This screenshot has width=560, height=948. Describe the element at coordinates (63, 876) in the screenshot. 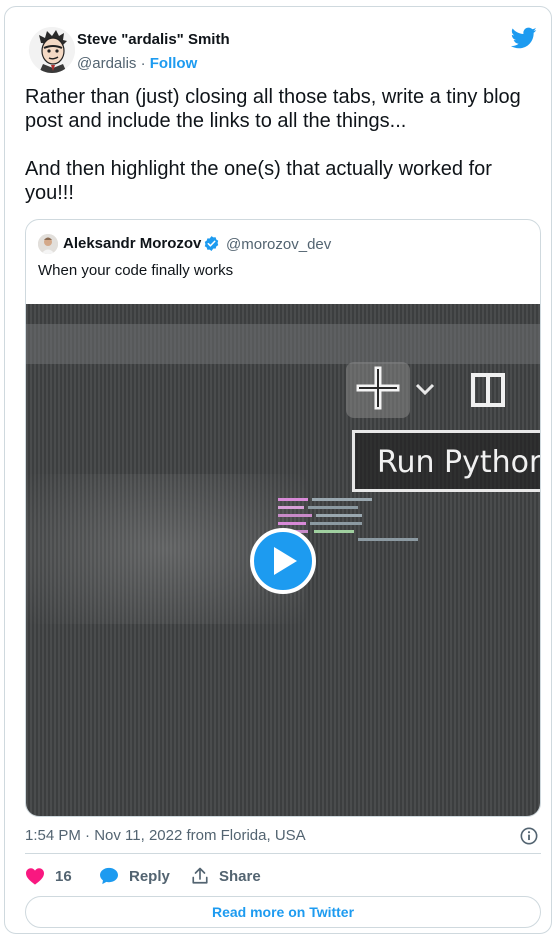

I see `like-count: 16` at that location.